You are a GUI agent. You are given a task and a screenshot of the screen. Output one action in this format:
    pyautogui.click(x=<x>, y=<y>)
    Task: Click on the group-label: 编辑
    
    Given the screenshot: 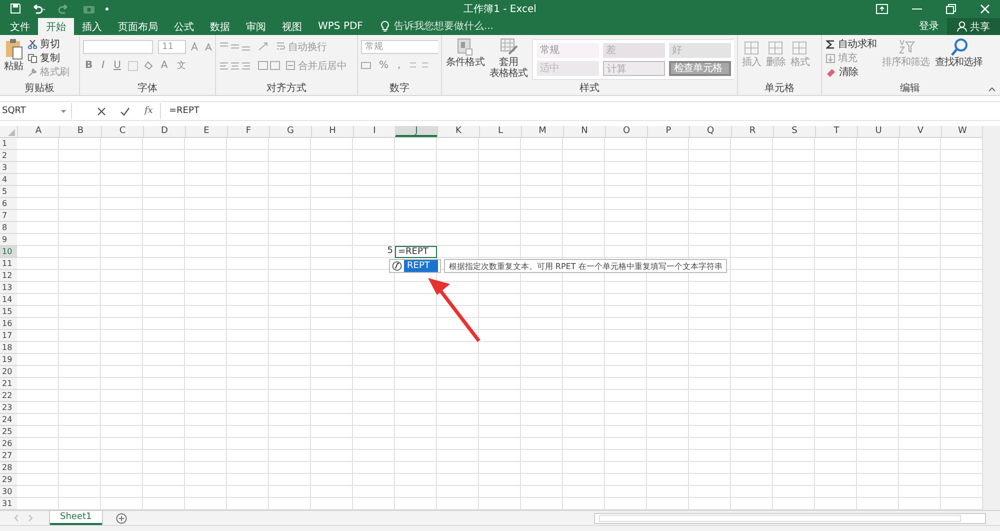 What is the action you would take?
    pyautogui.click(x=910, y=89)
    